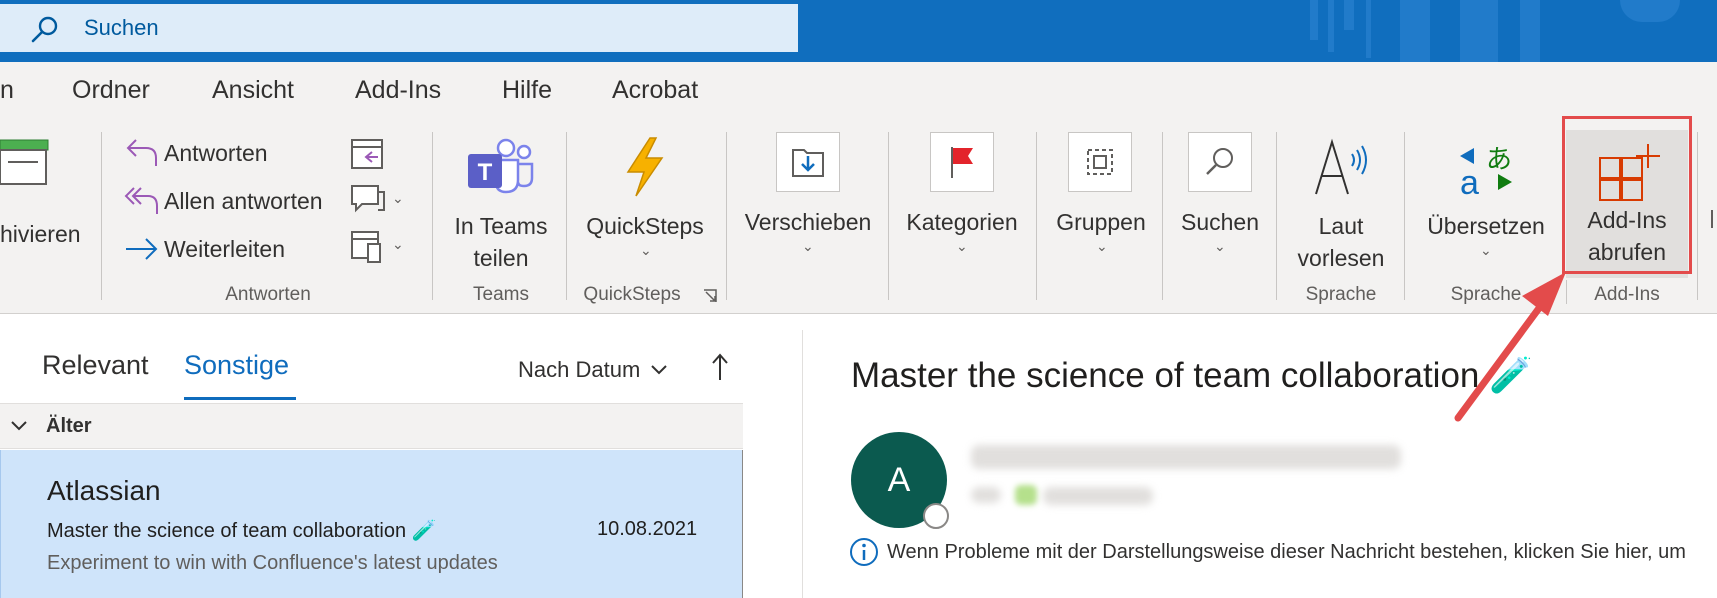  I want to click on read-aloud-label-2: vorlesen, so click(1341, 258).